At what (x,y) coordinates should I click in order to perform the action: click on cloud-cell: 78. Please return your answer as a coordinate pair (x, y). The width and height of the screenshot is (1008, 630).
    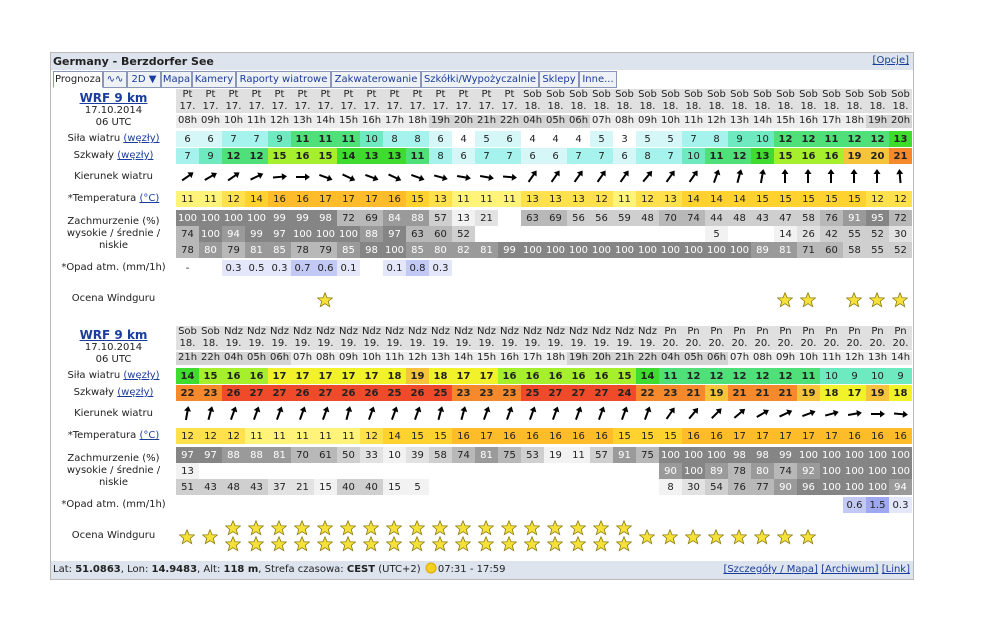
    Looking at the image, I should click on (187, 250).